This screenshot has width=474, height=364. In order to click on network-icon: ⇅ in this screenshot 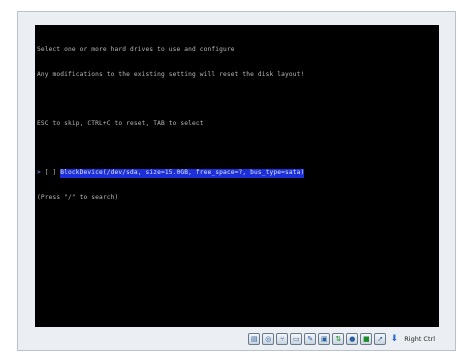, I will do `click(338, 339)`.